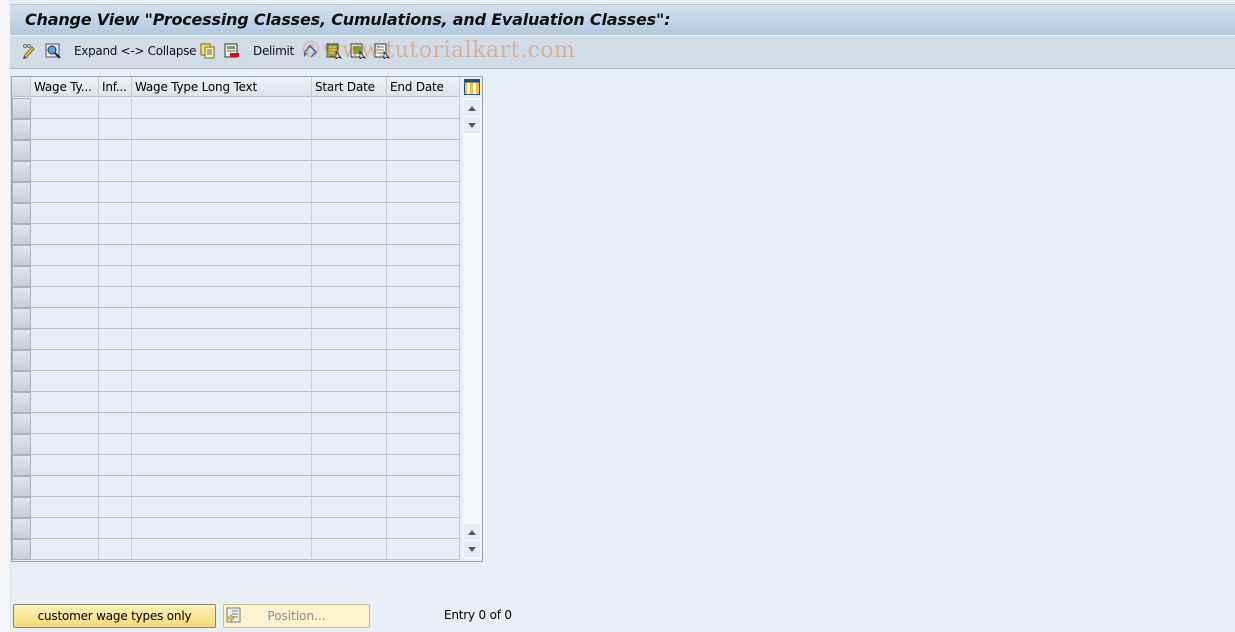 The image size is (1235, 632). What do you see at coordinates (358, 51) in the screenshot?
I see `select-block-button` at bounding box center [358, 51].